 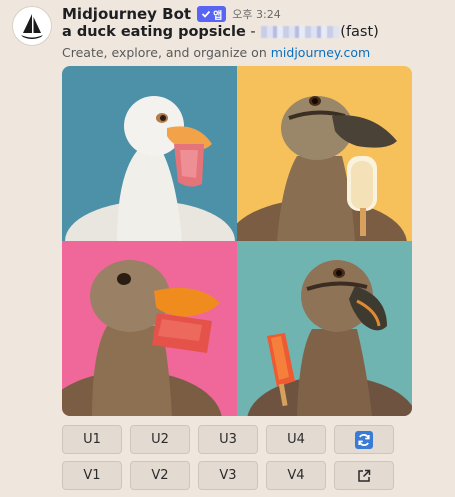 What do you see at coordinates (296, 439) in the screenshot?
I see `upscale-button-4: U4` at bounding box center [296, 439].